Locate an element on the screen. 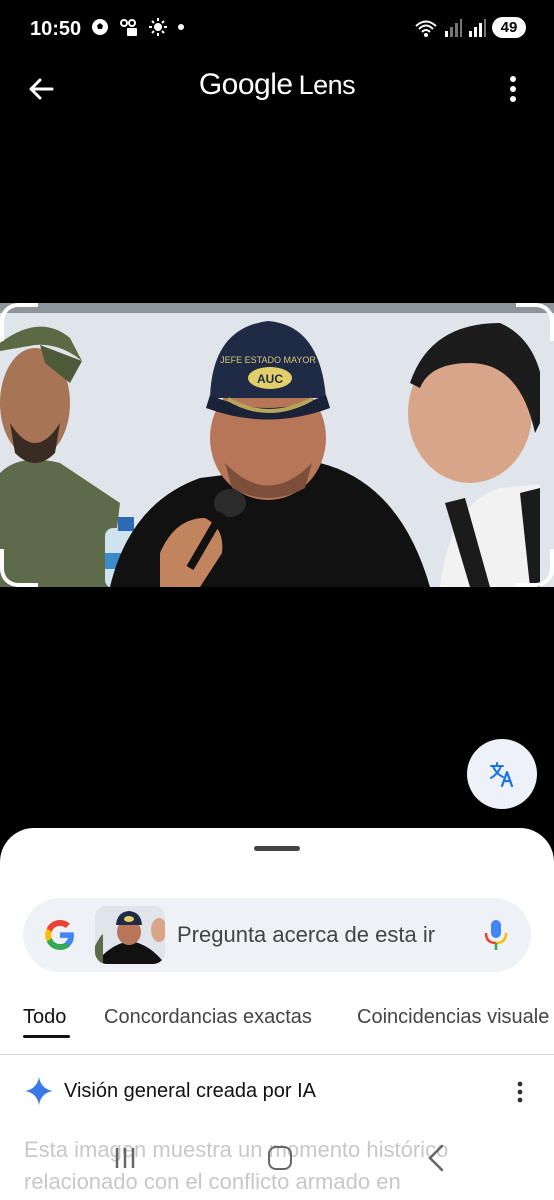 The width and height of the screenshot is (554, 1200). home-icon is located at coordinates (280, 1158).